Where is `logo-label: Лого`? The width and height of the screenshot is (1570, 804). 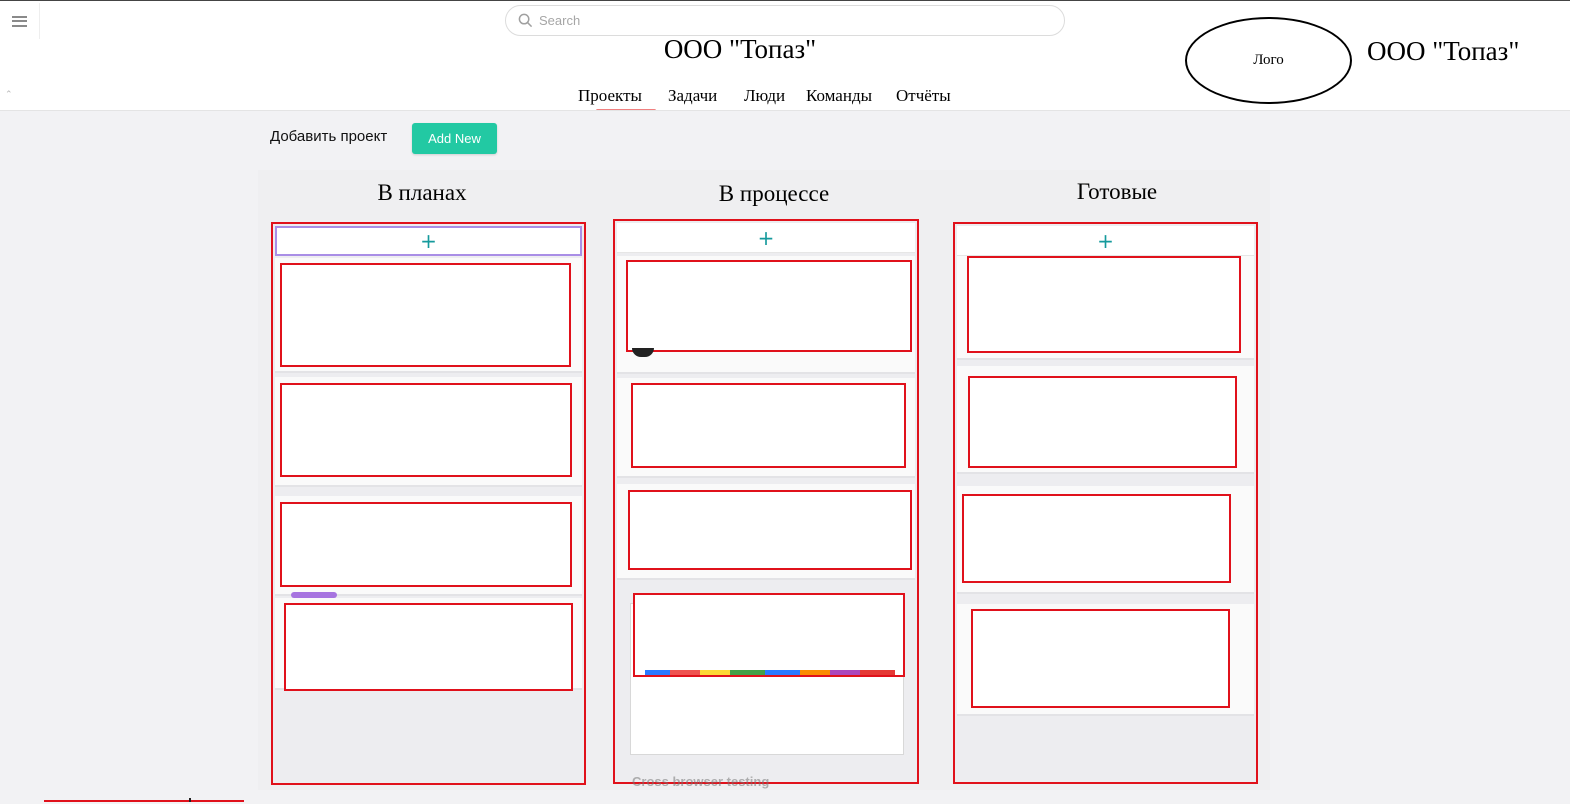 logo-label: Лого is located at coordinates (1268, 60).